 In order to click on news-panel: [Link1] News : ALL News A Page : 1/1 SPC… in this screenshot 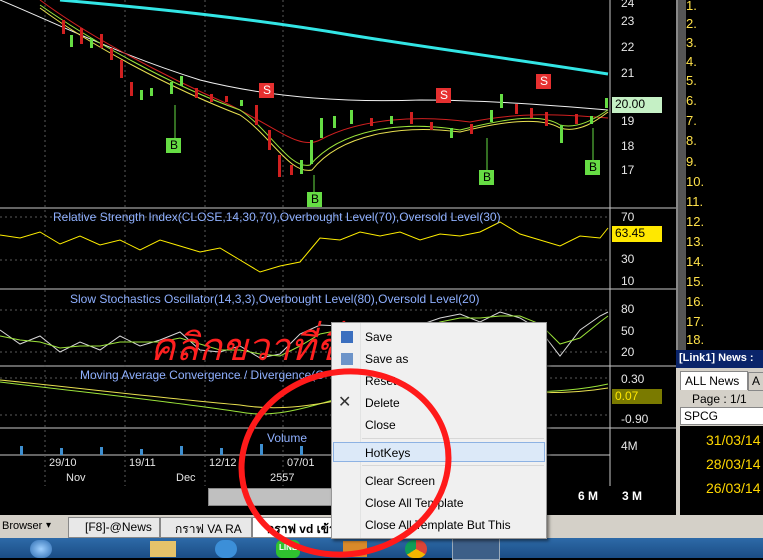, I will do `click(719, 432)`.